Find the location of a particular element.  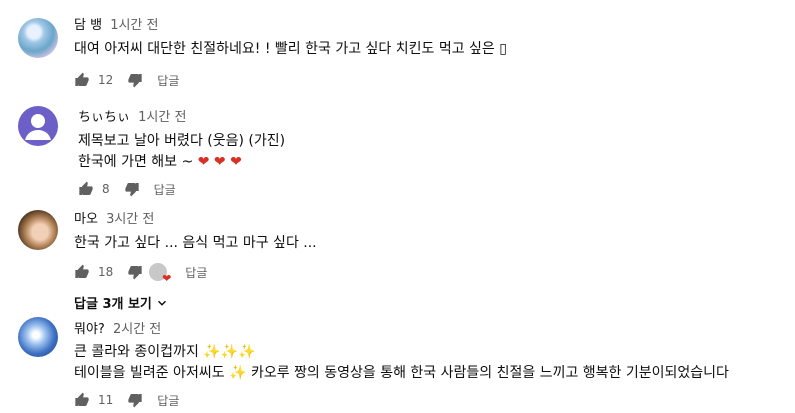

comment-author: ちぃちぃ is located at coordinates (104, 117).